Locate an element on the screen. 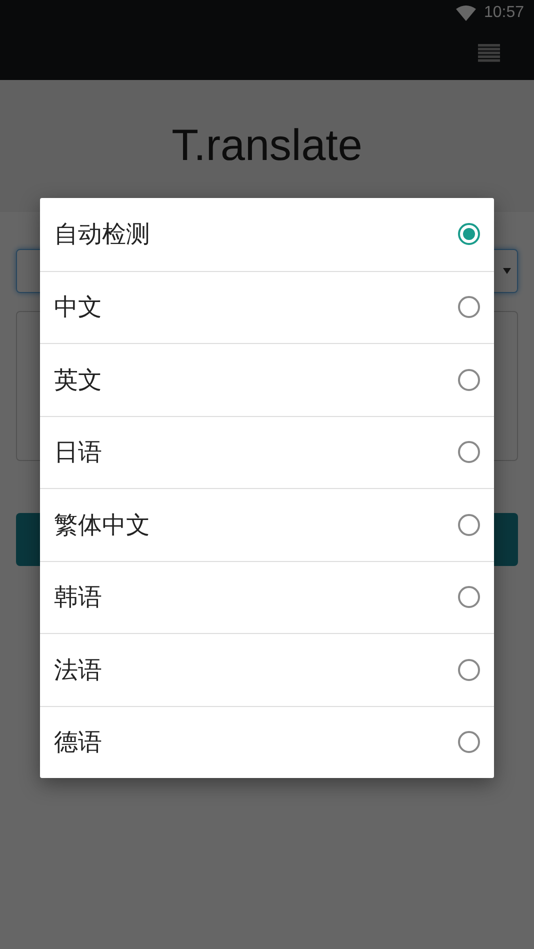  option-label: 法语 is located at coordinates (78, 670).